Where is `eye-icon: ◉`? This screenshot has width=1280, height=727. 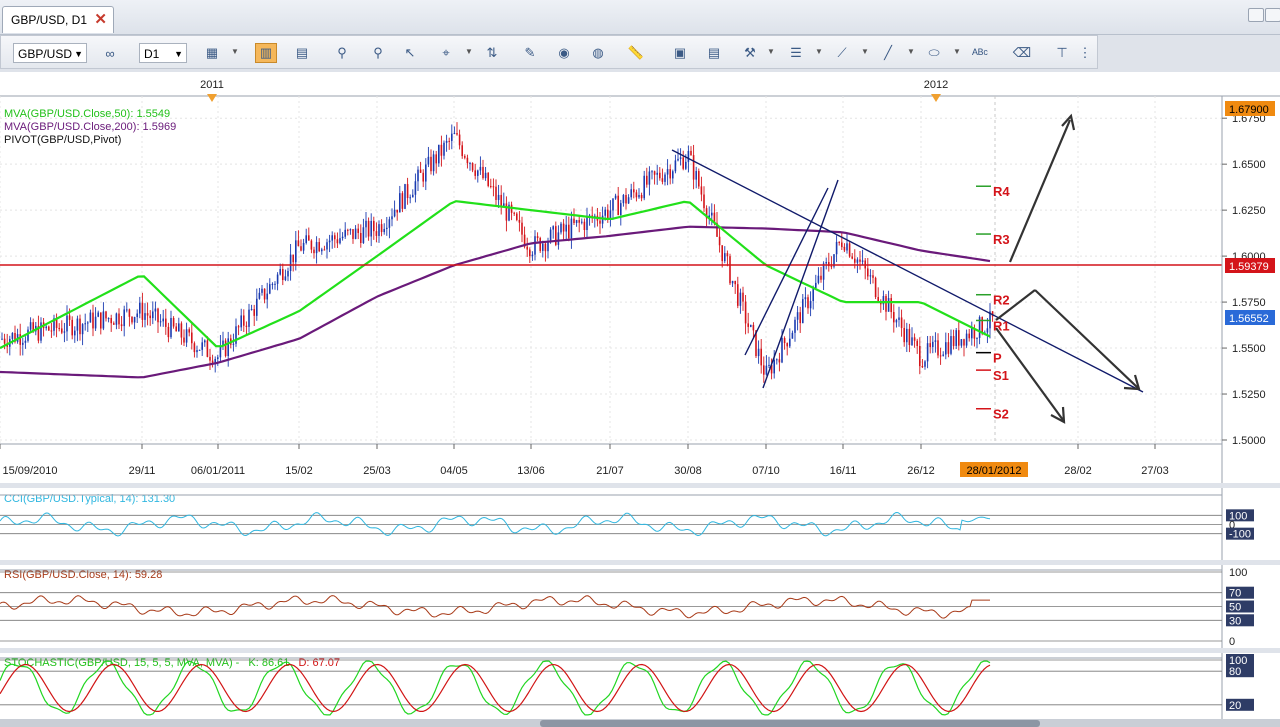 eye-icon: ◉ is located at coordinates (564, 53).